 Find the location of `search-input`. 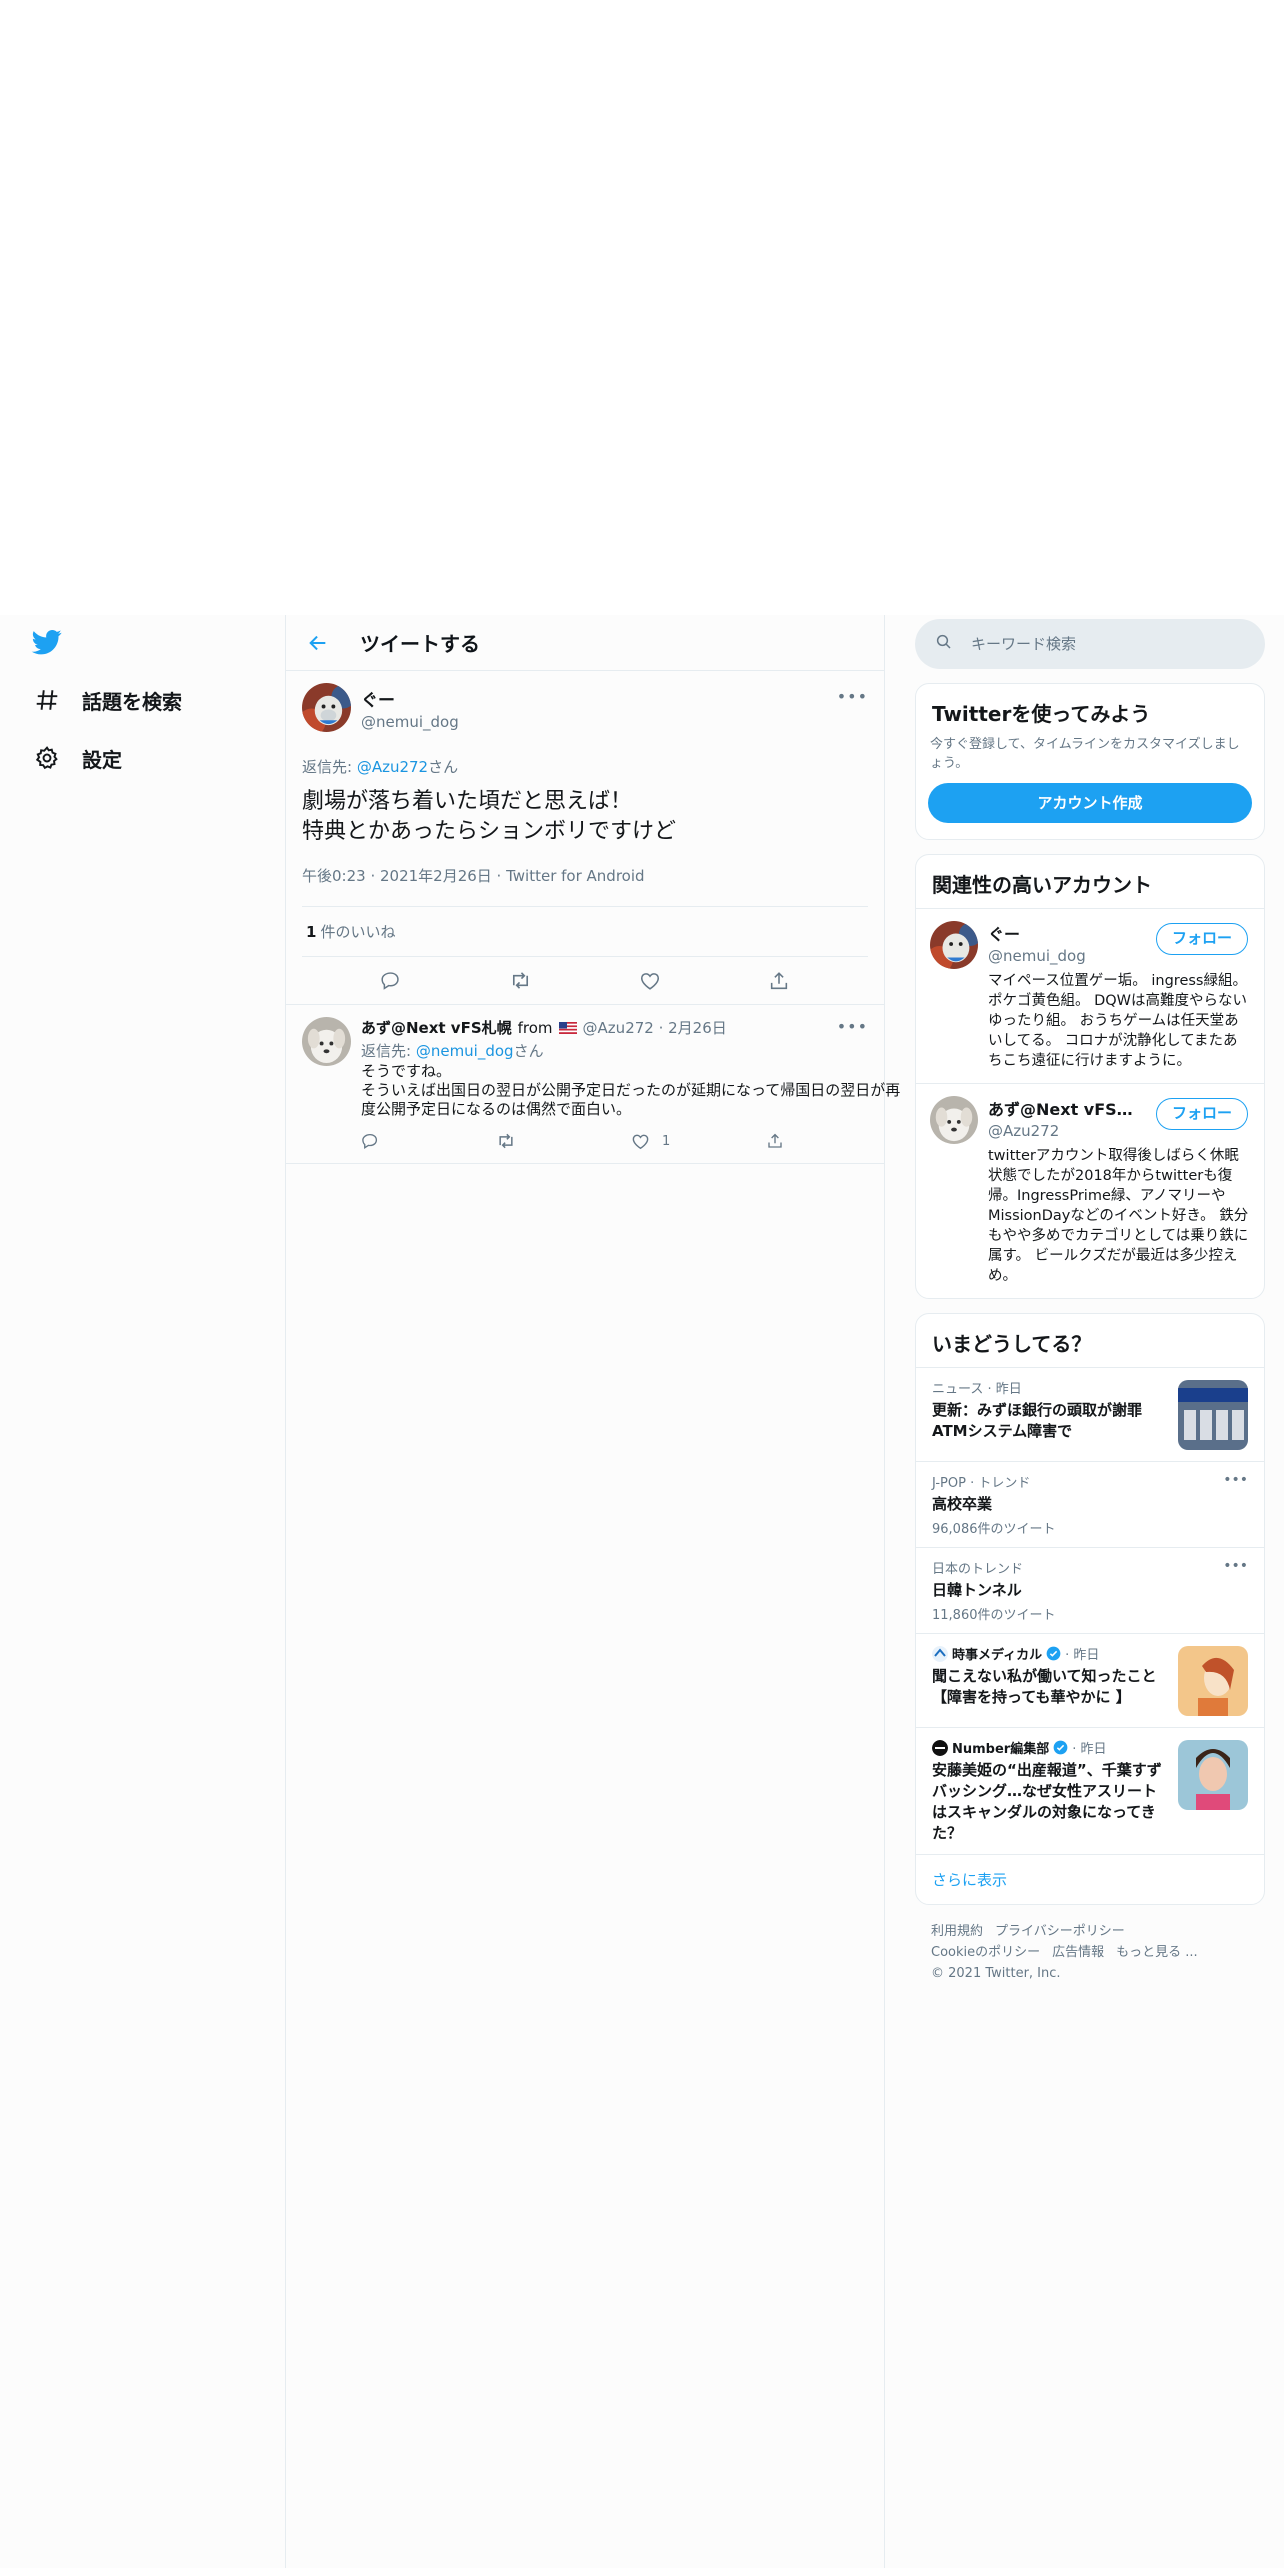

search-input is located at coordinates (1101, 644).